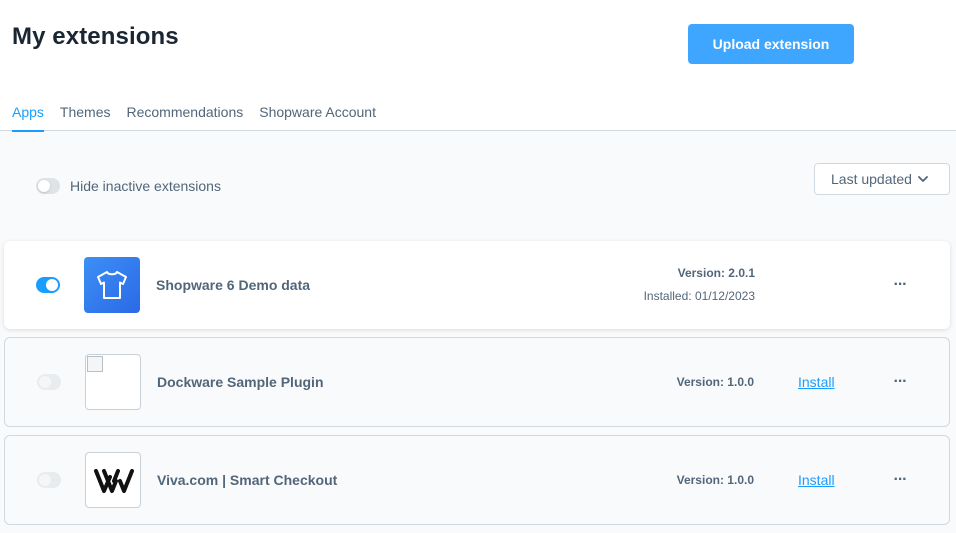 The image size is (956, 533). I want to click on extension-version: Version: 2.0.1, so click(716, 273).